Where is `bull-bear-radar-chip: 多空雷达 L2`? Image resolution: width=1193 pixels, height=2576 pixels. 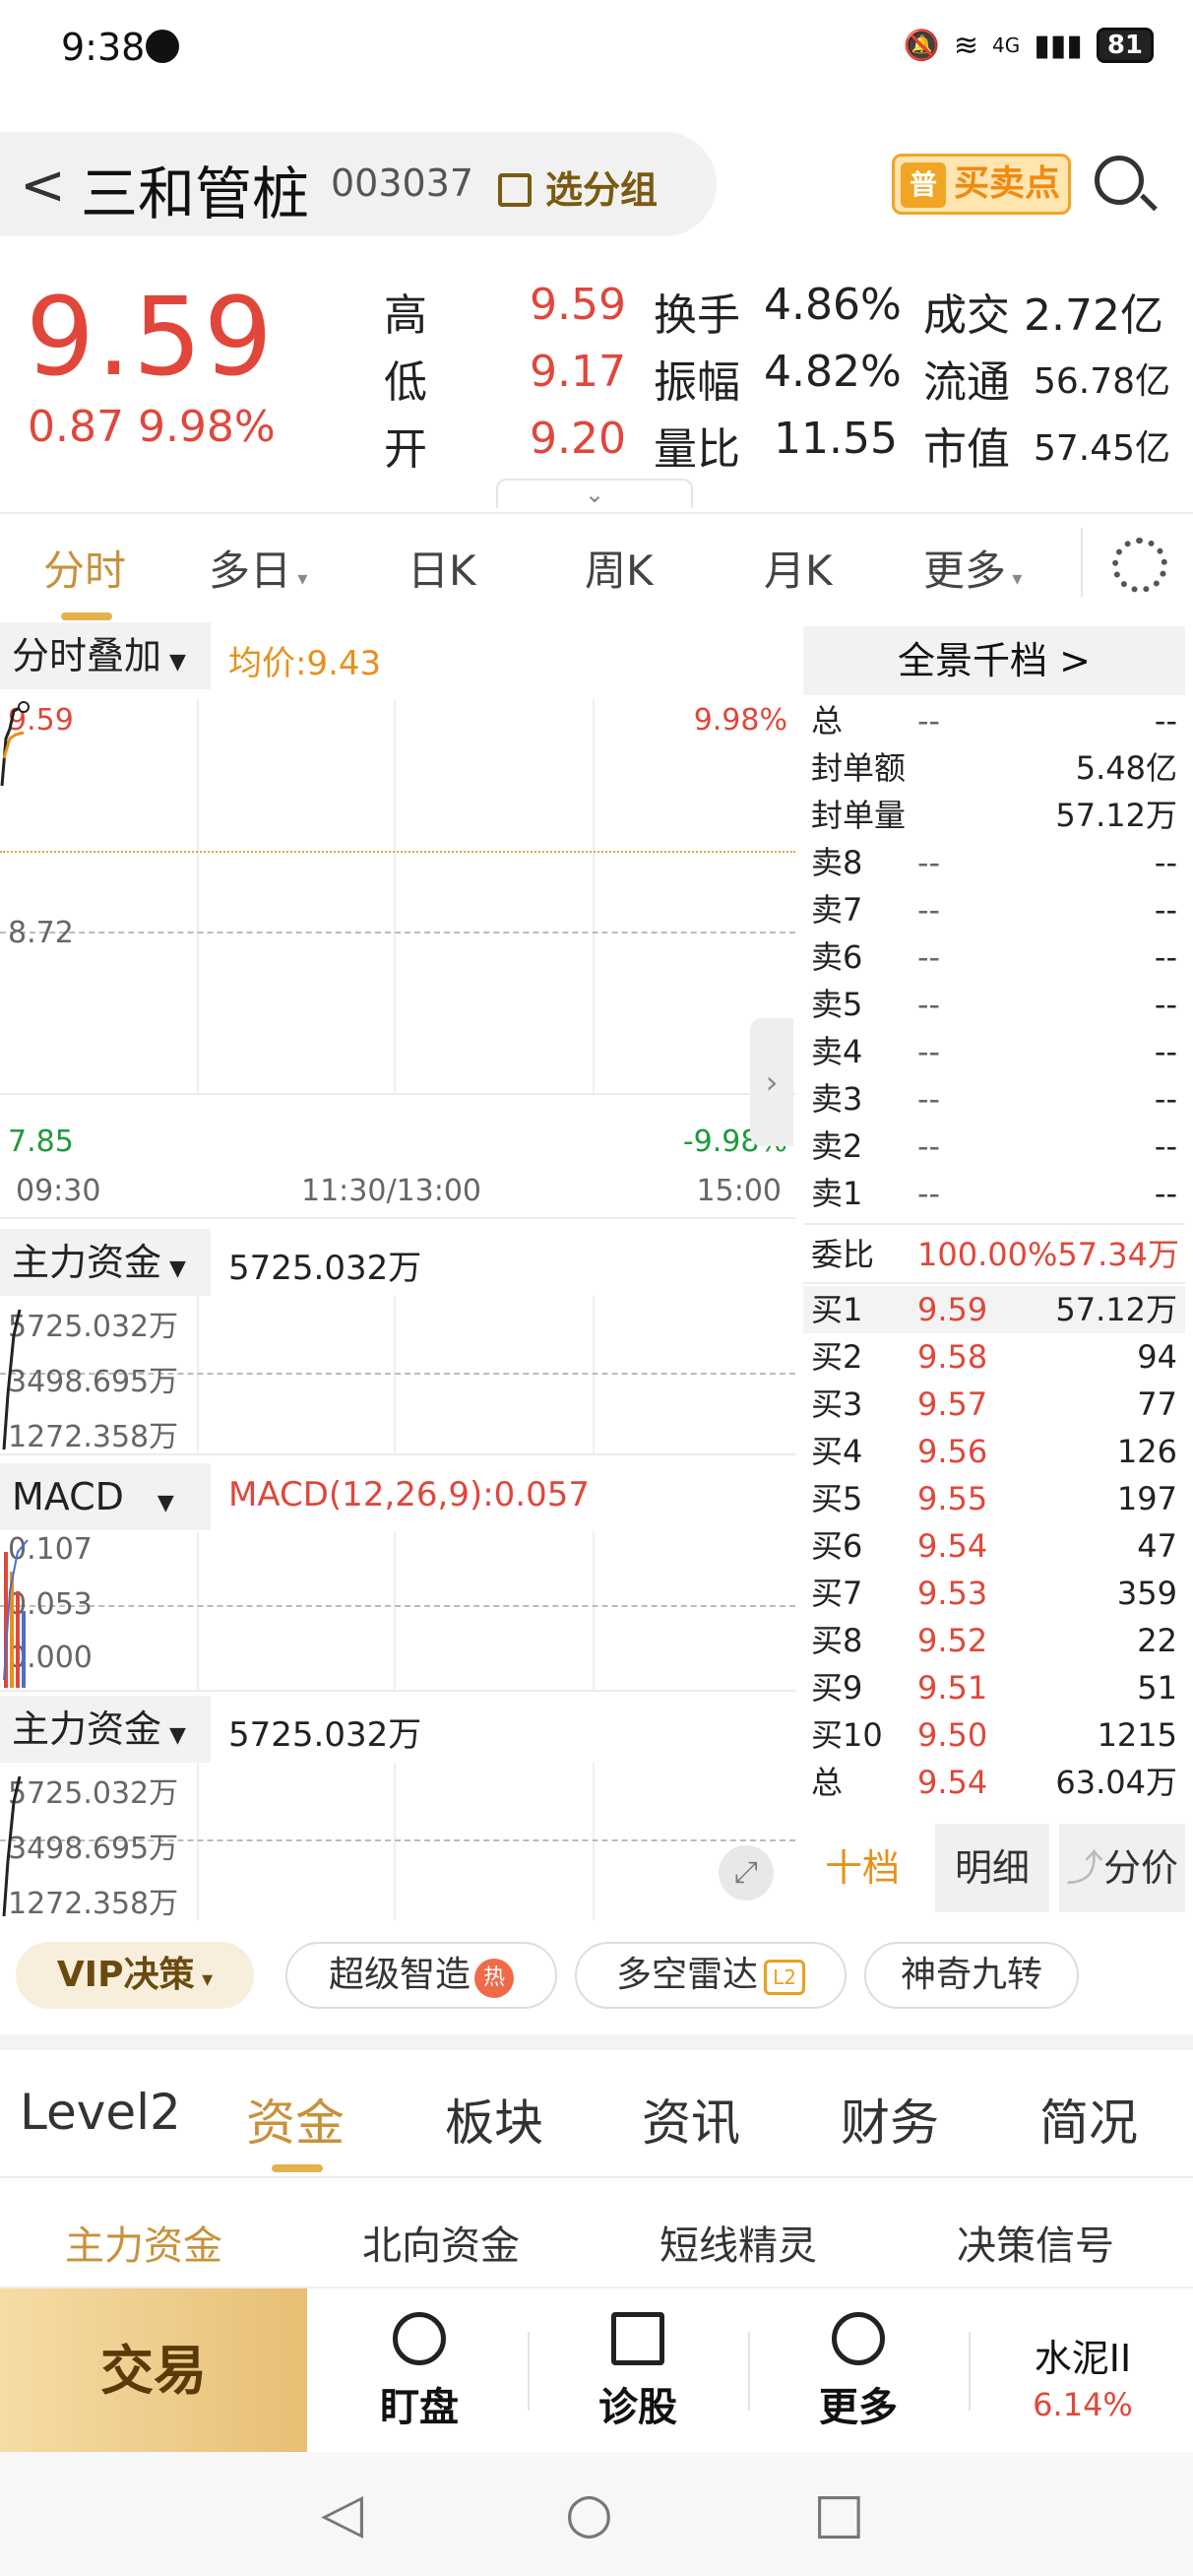
bull-bear-radar-chip: 多空雷达 L2 is located at coordinates (711, 1975).